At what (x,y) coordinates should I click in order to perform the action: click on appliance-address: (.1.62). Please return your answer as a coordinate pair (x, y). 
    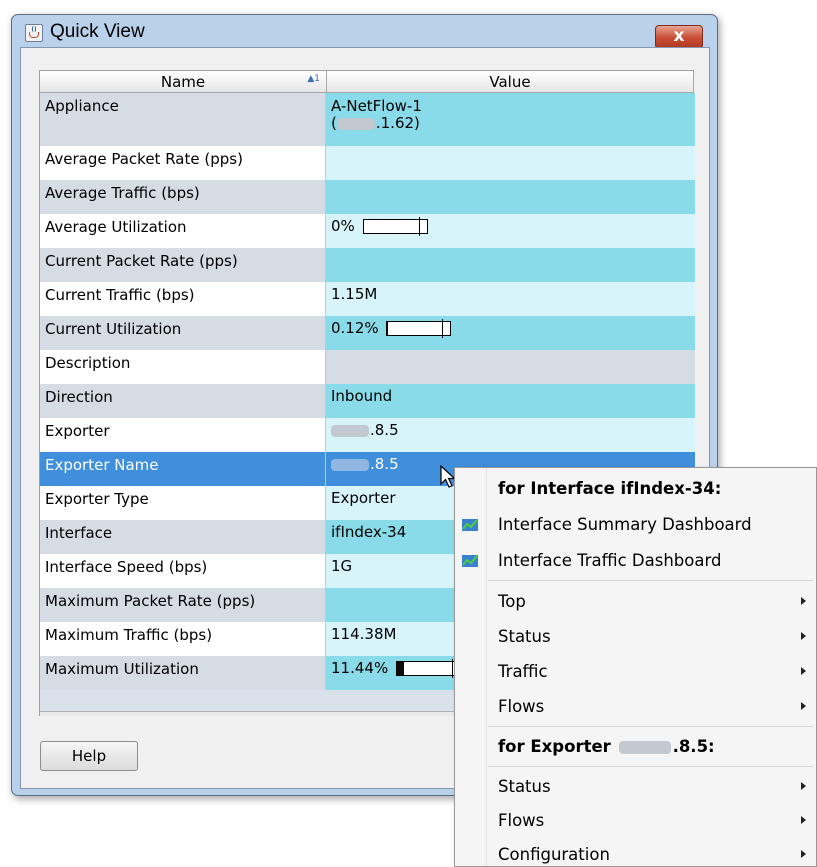
    Looking at the image, I should click on (375, 123).